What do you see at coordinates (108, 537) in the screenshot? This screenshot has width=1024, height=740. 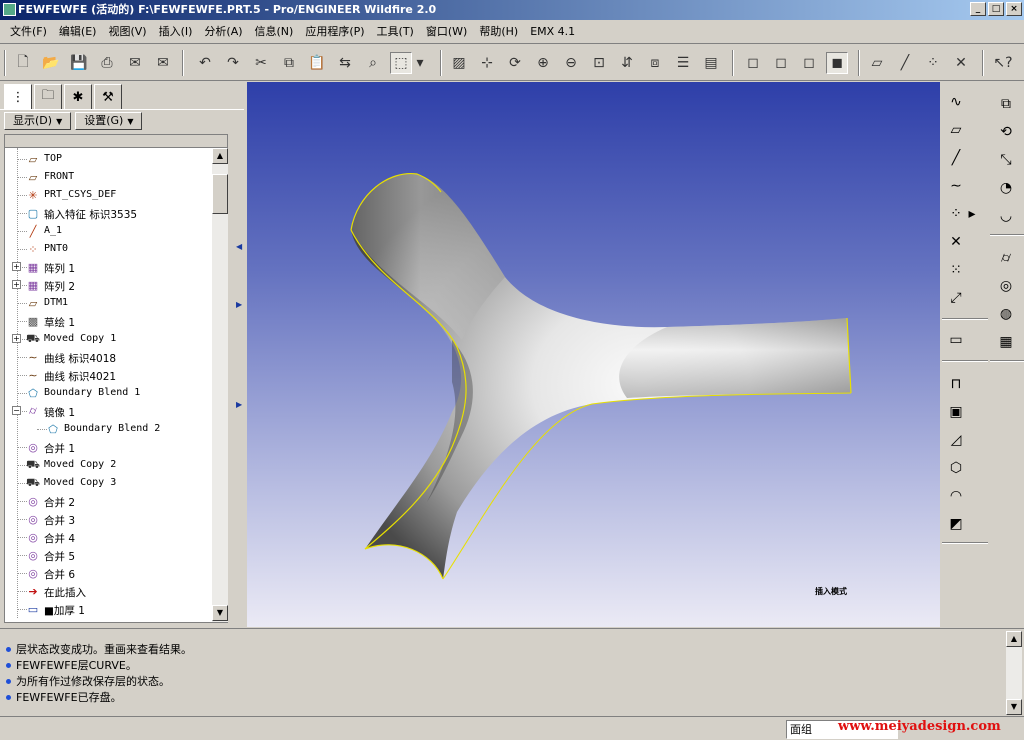 I see `tree-item: ◎ 合并 4` at bounding box center [108, 537].